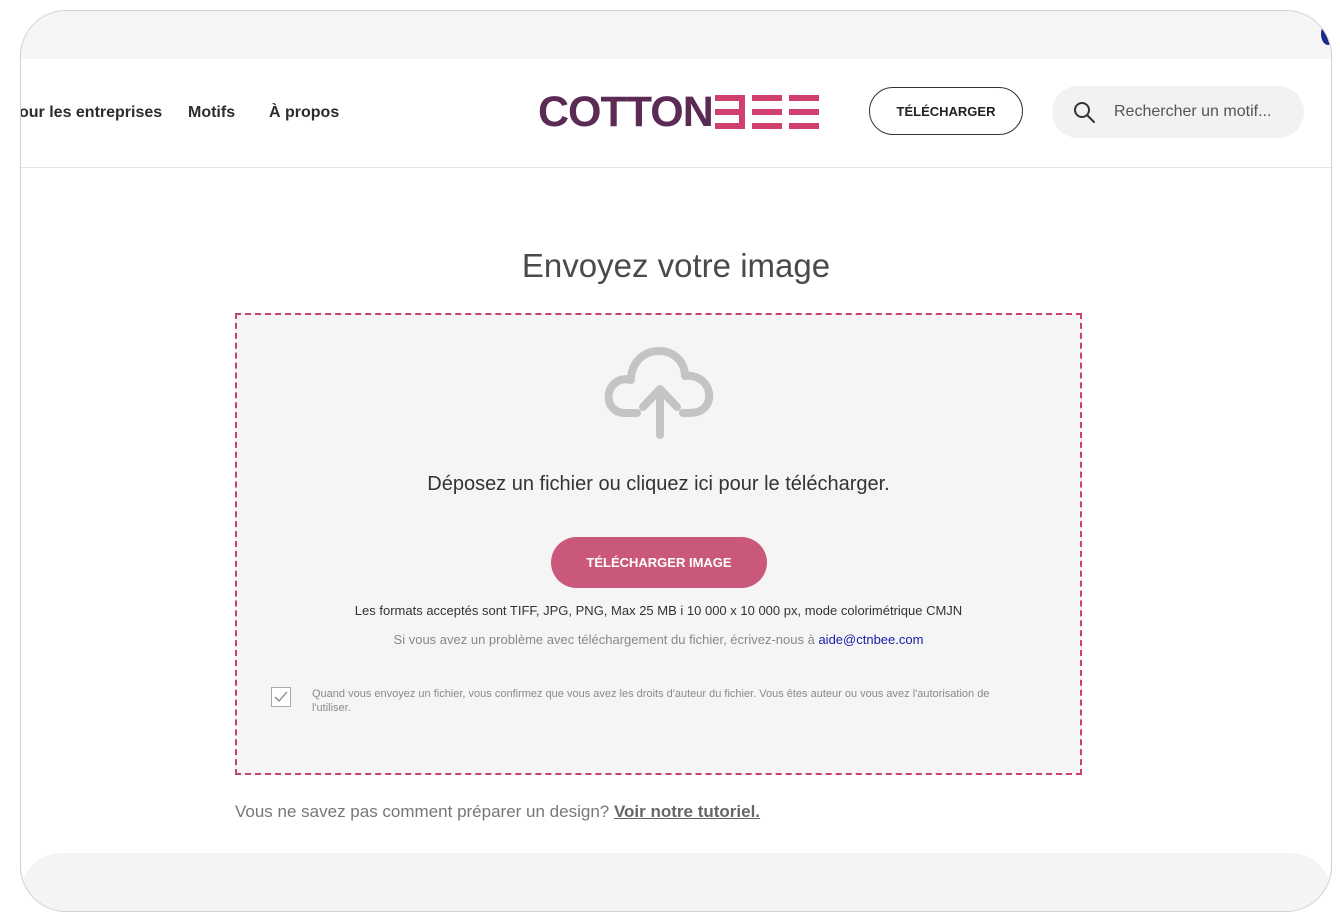 Image resolution: width=1340 pixels, height=912 pixels. I want to click on checkmark-icon, so click(281, 697).